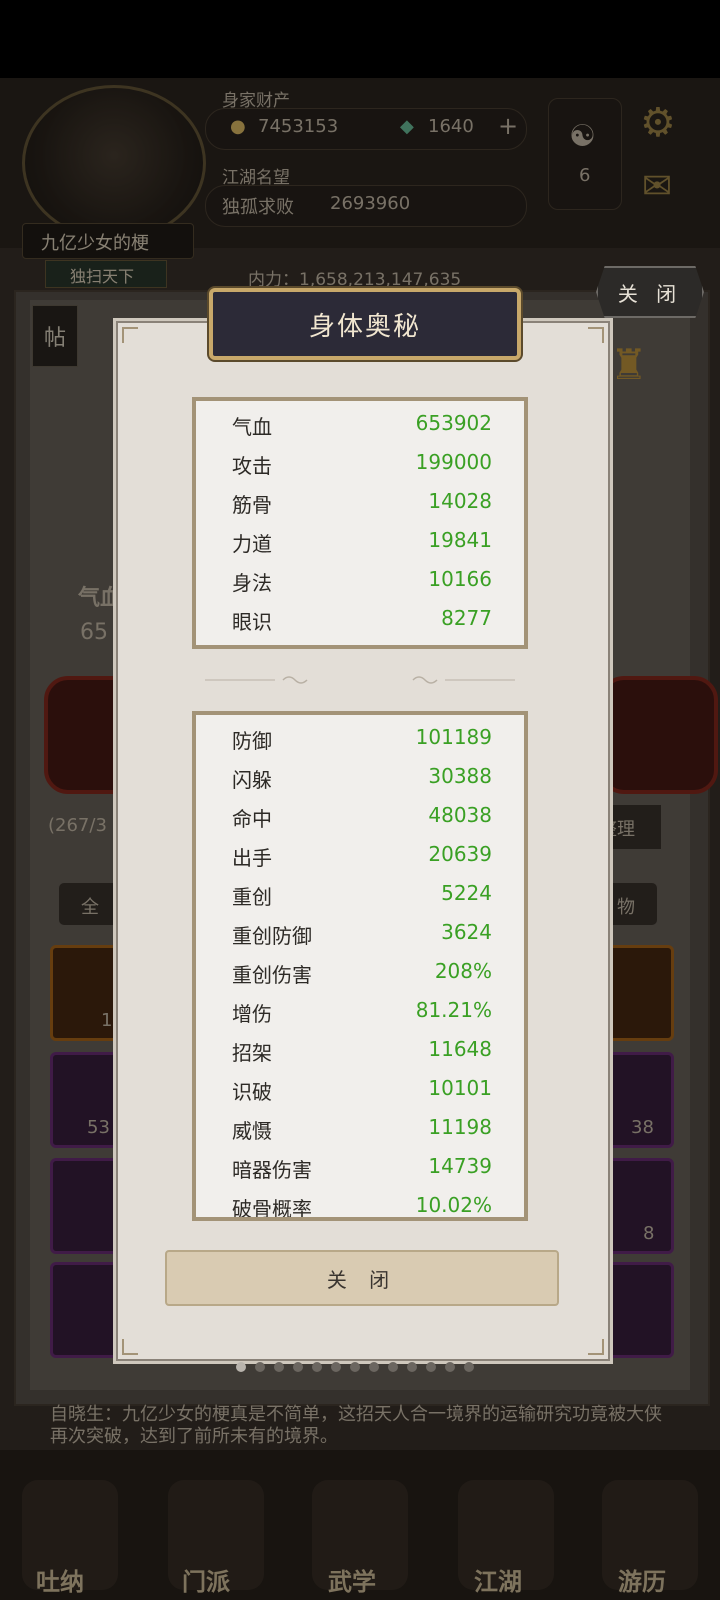 This screenshot has height=1600, width=720. I want to click on stat-row: 重创 5224, so click(362, 896).